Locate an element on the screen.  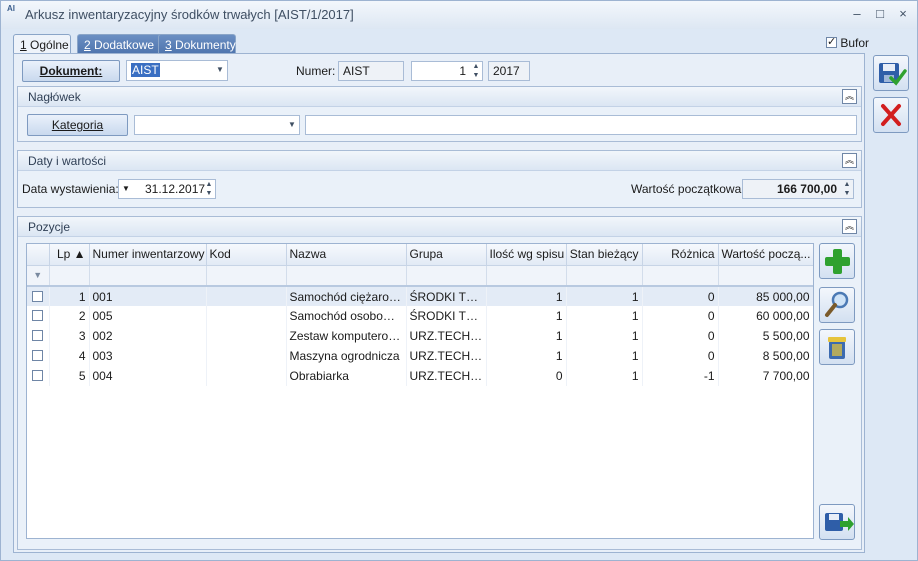
col-ilosc-wg-spisu: Ilość wg spisu is located at coordinates (526, 255).